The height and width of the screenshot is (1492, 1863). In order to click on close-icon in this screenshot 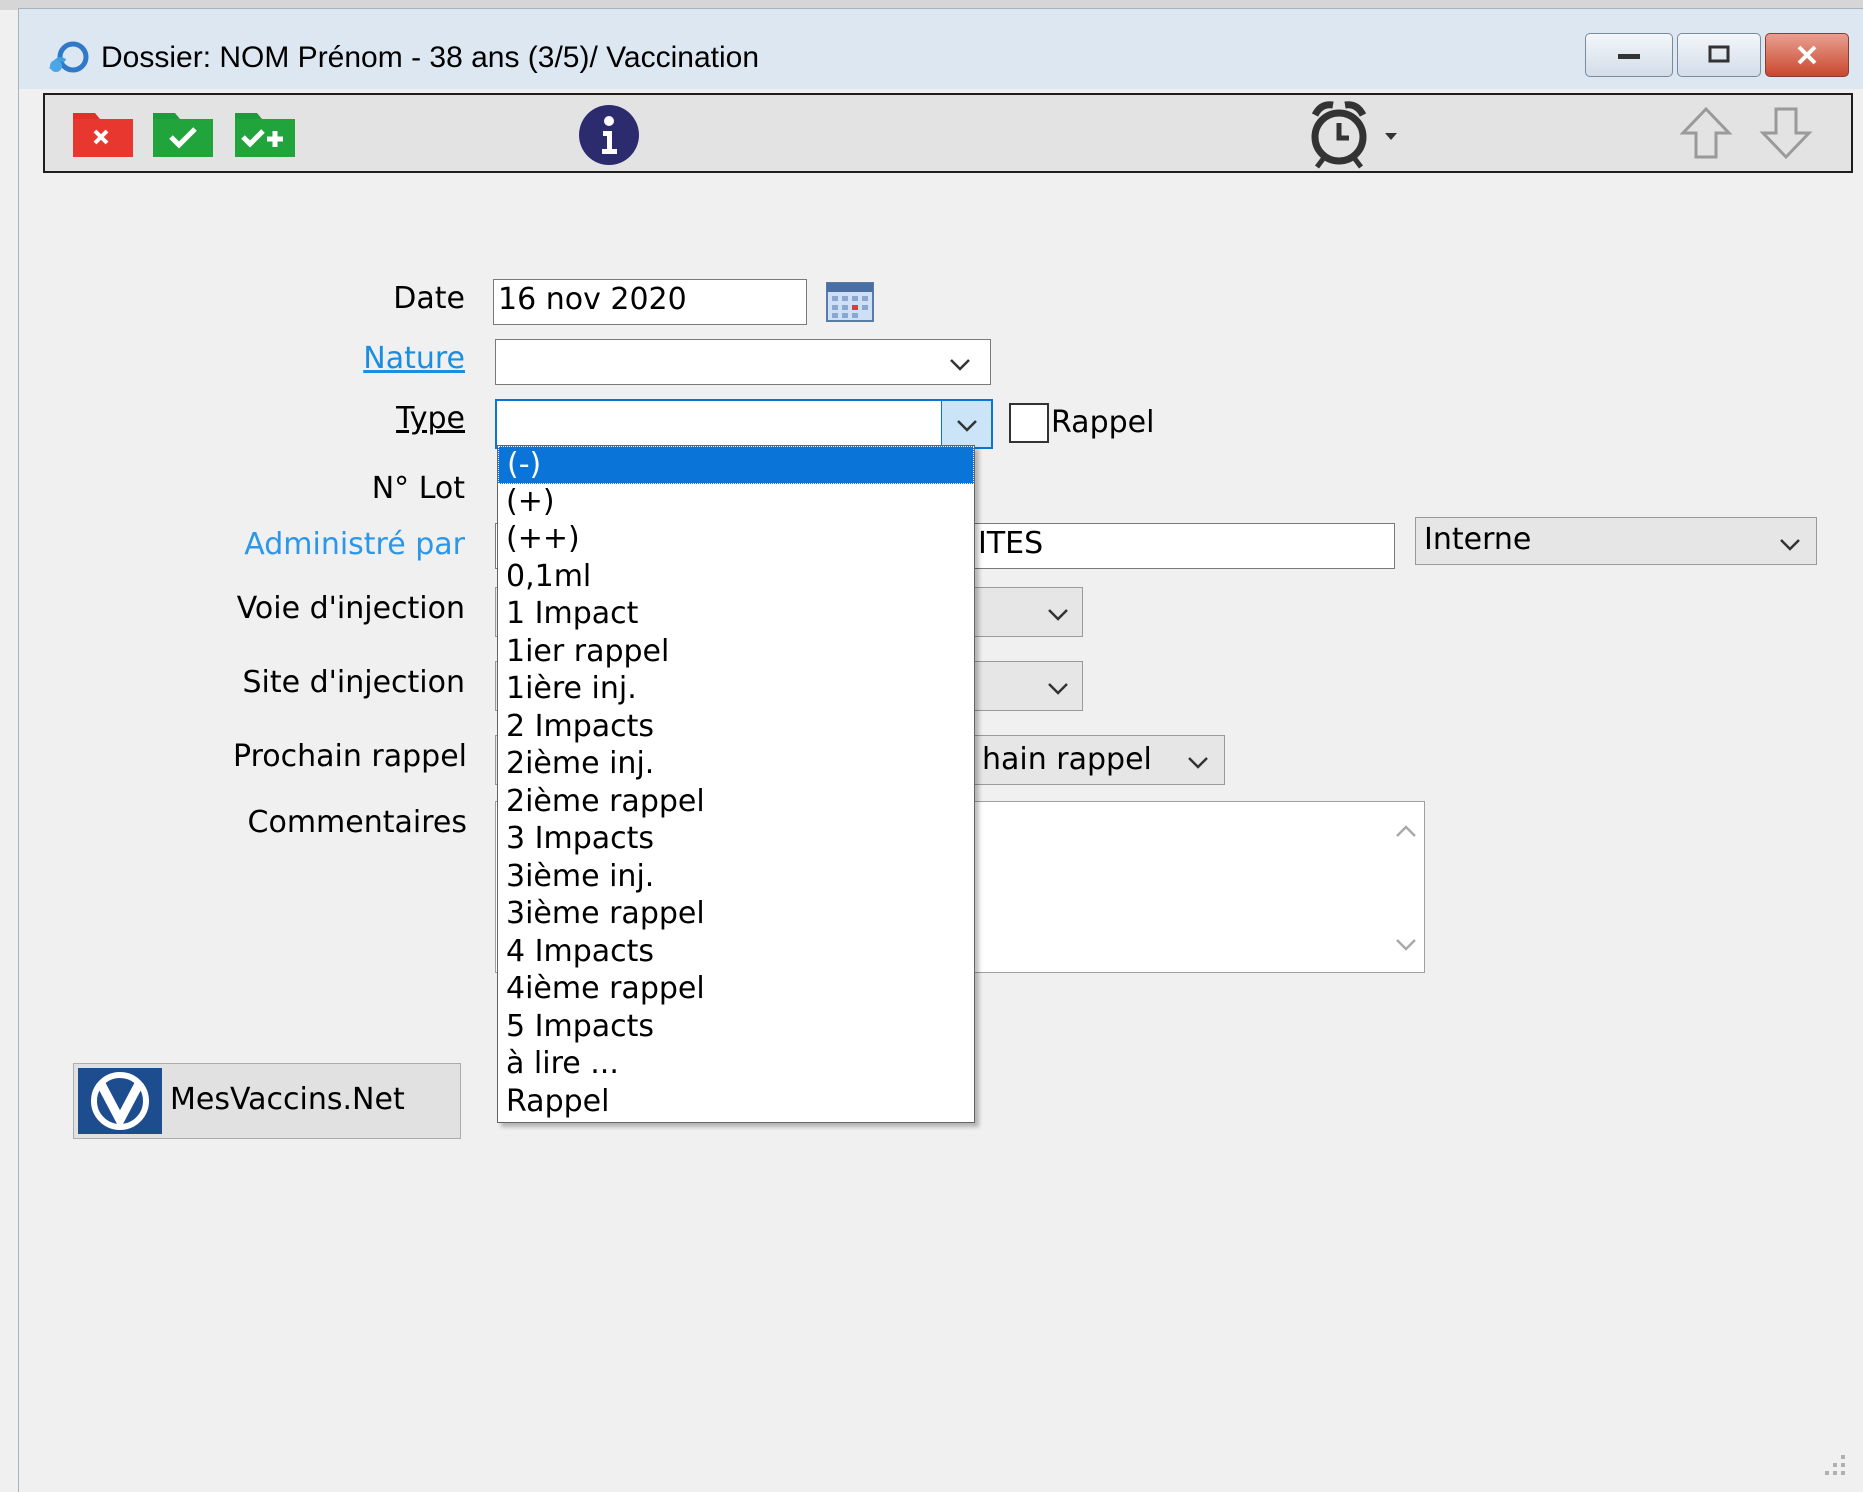, I will do `click(1807, 55)`.